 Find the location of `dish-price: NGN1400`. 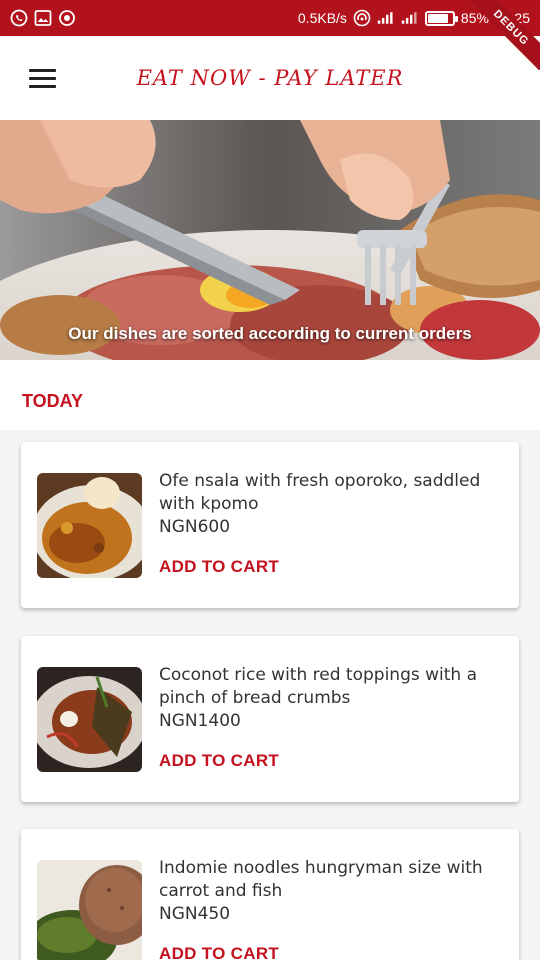

dish-price: NGN1400 is located at coordinates (200, 721).